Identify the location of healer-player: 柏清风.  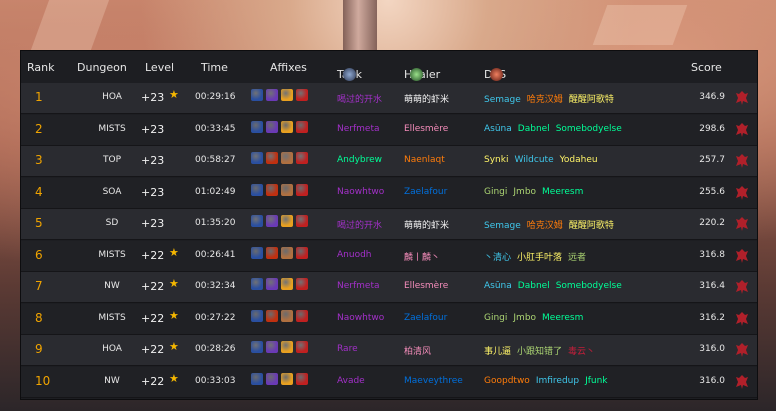
(417, 350).